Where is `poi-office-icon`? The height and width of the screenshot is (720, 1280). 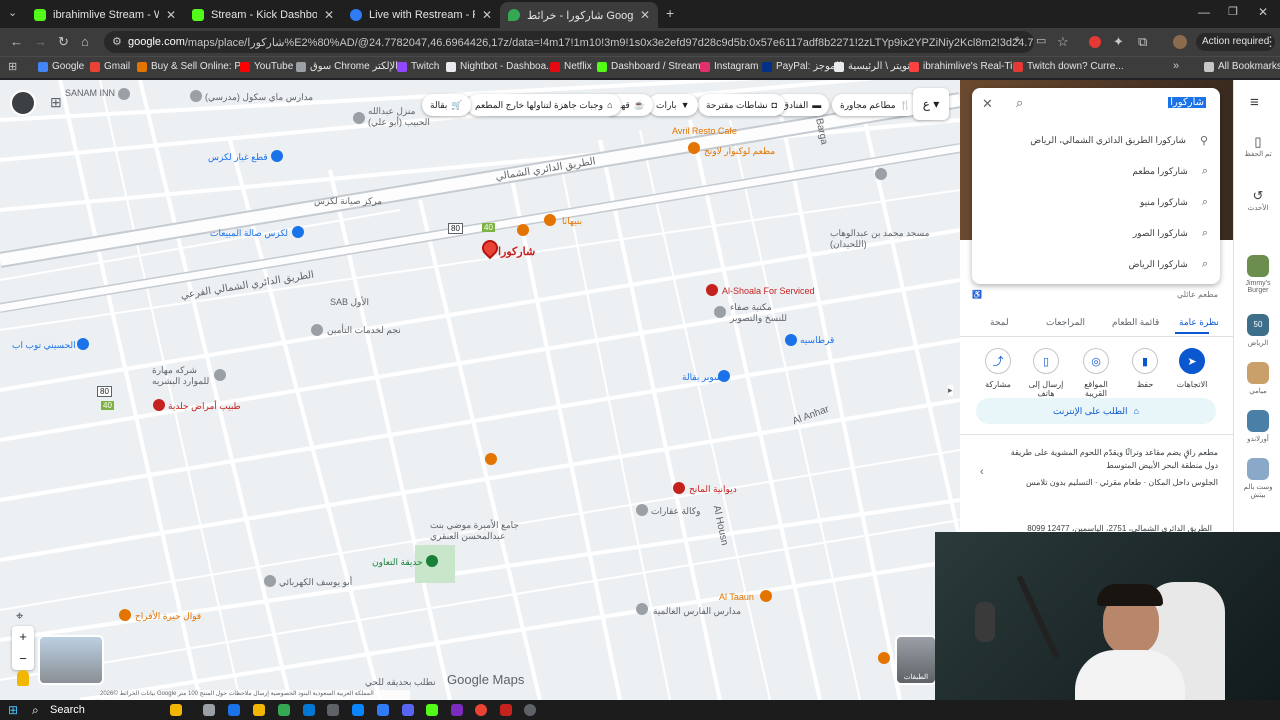
poi-office-icon is located at coordinates (317, 330).